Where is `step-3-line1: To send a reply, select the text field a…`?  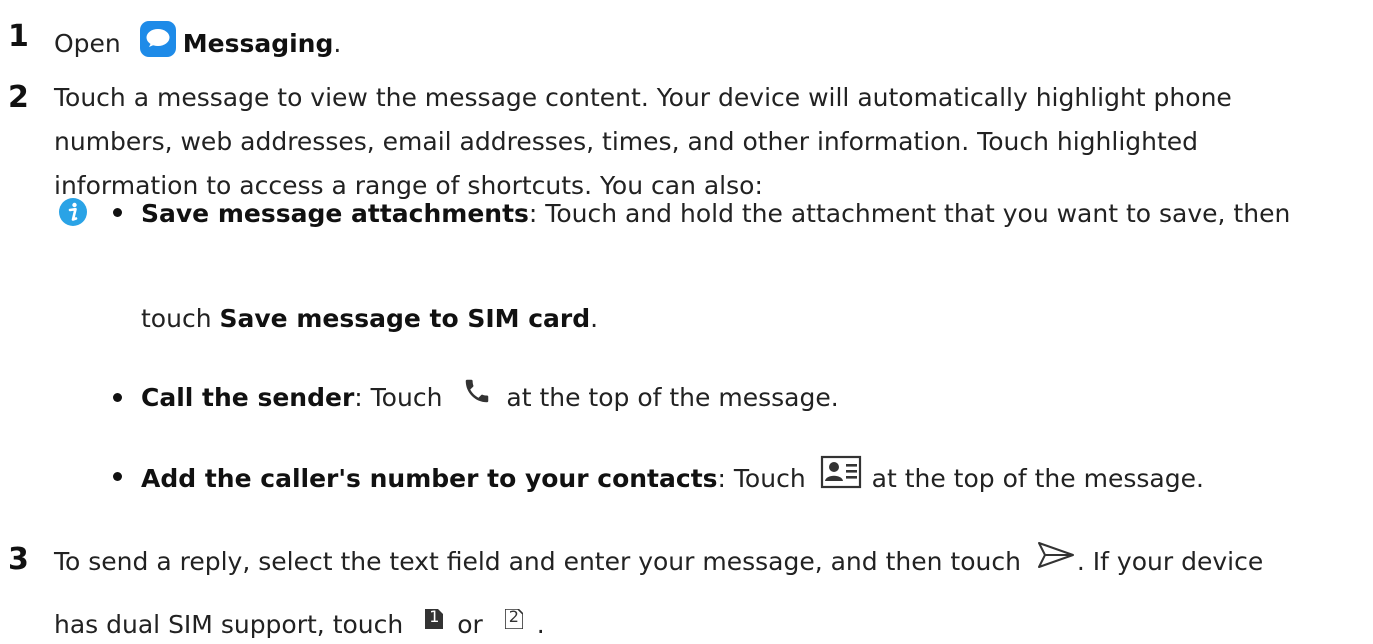 step-3-line1: To send a reply, select the text field a… is located at coordinates (659, 560).